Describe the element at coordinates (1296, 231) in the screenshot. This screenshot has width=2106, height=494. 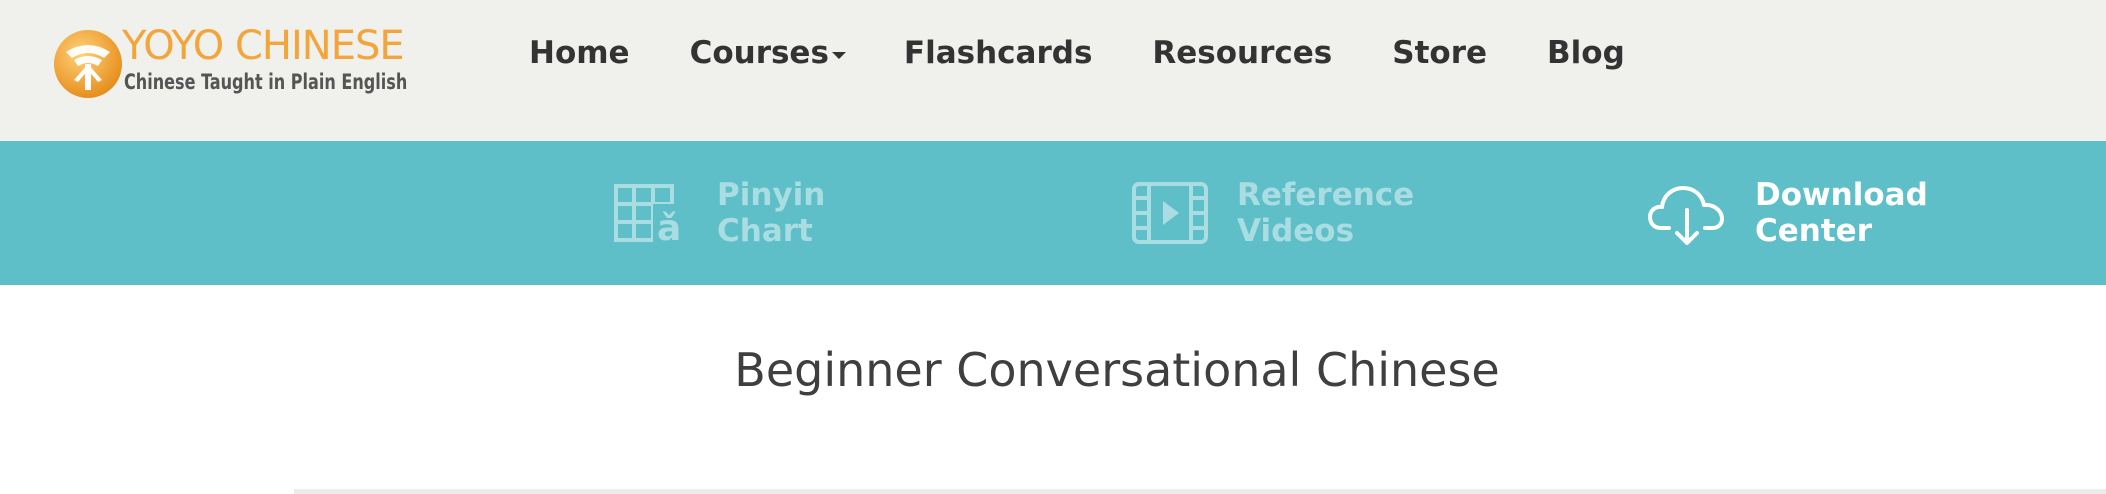
I see `reference-videos-label-line2: Videos` at that location.